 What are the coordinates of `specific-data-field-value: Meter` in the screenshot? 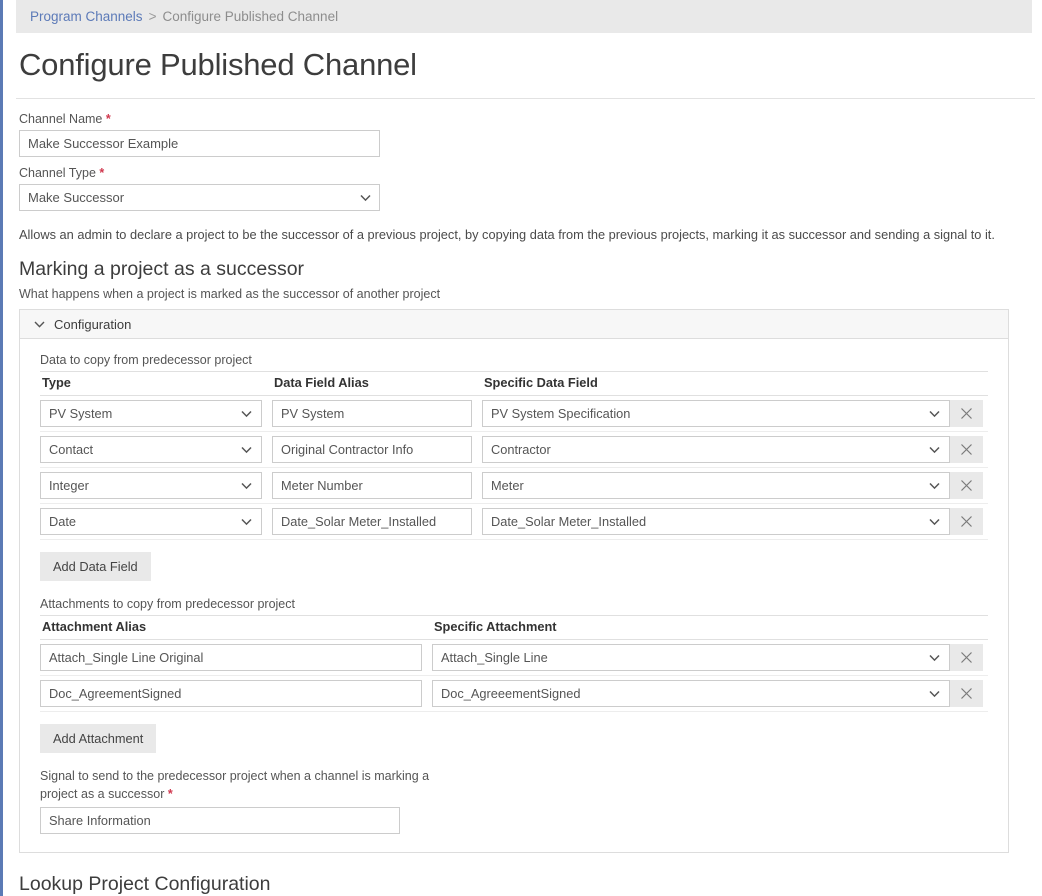 It's located at (507, 485).